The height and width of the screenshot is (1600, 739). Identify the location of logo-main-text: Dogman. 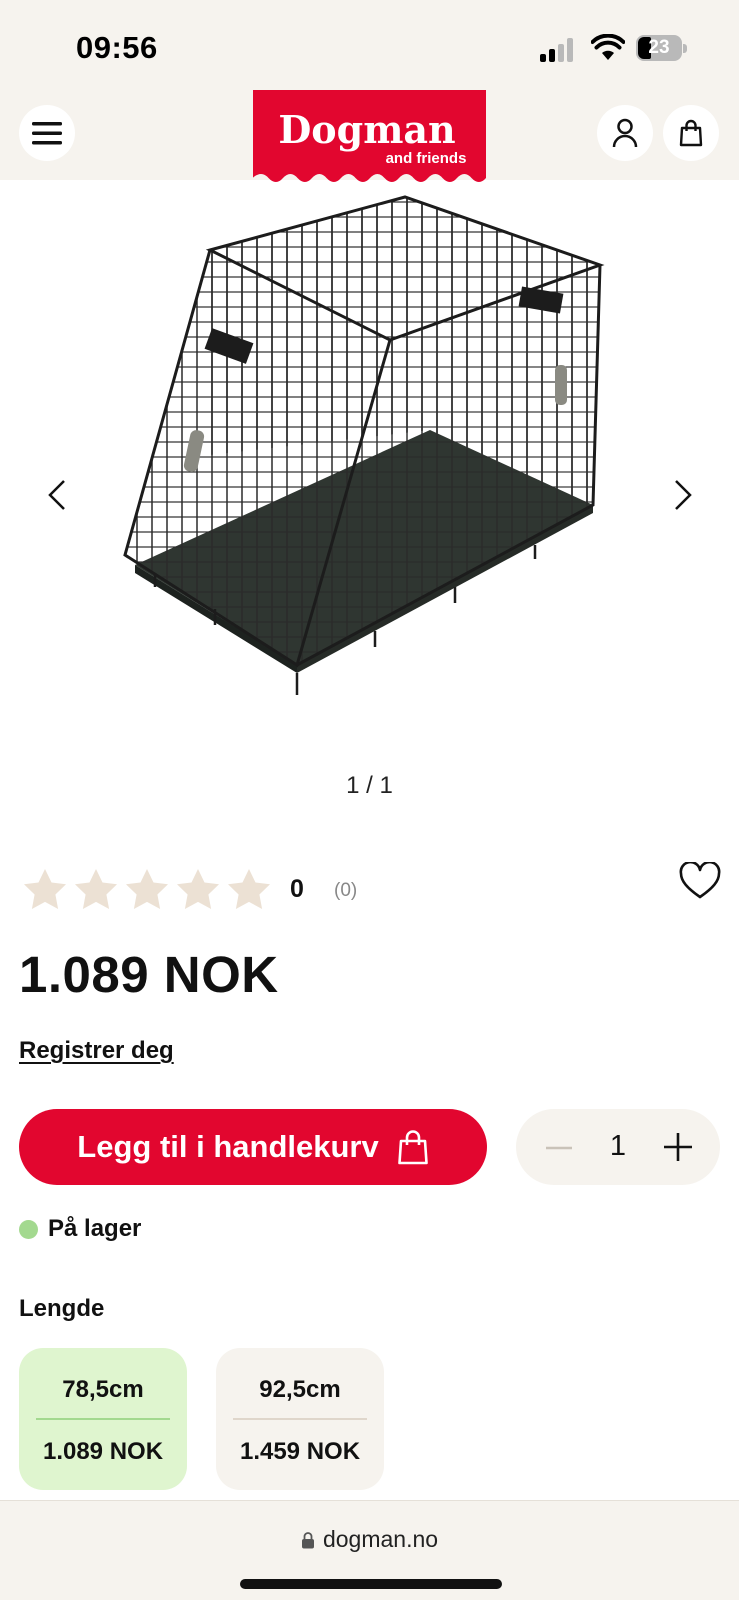
(366, 129).